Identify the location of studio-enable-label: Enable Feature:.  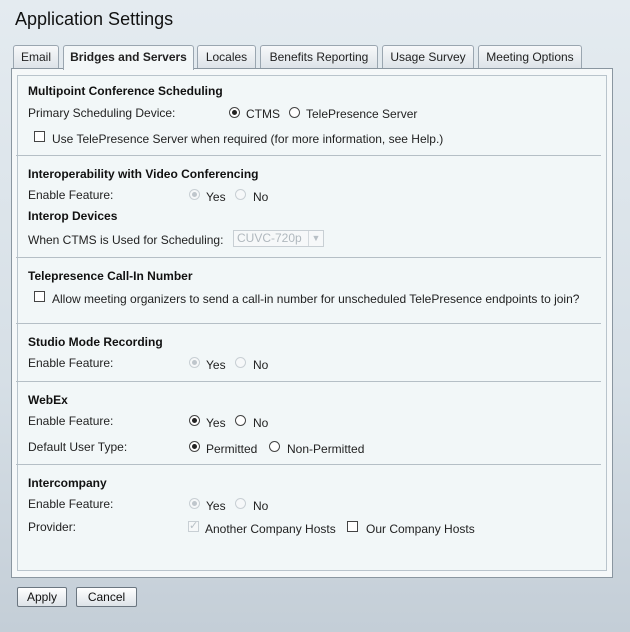
(71, 363).